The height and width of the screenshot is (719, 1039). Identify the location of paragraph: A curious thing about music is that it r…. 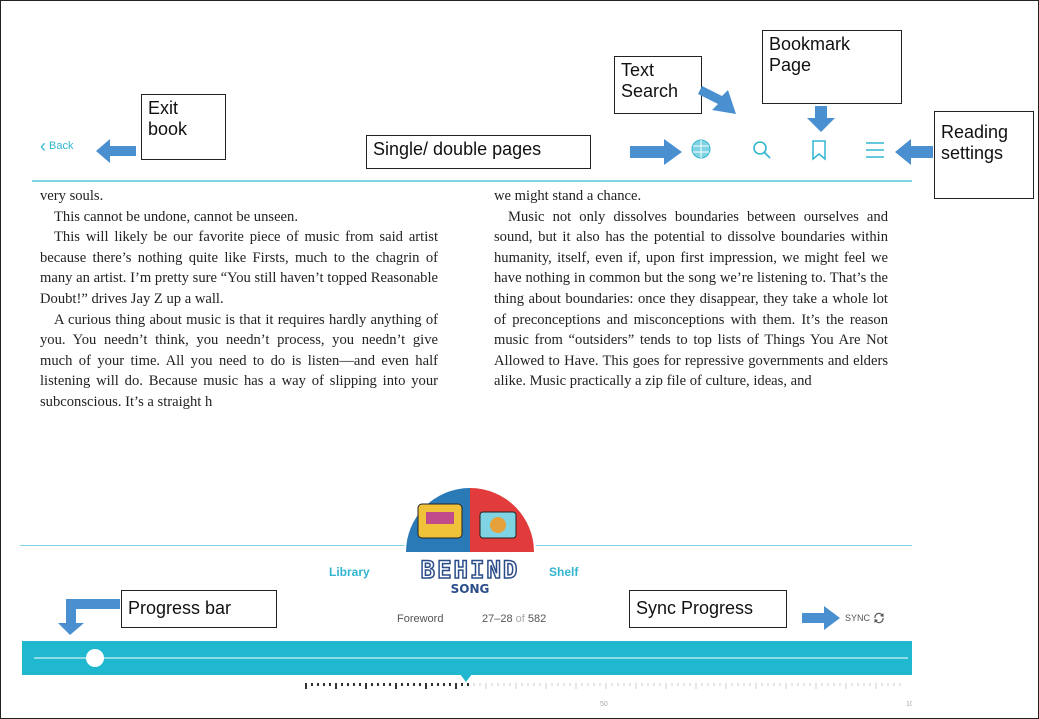
(239, 360).